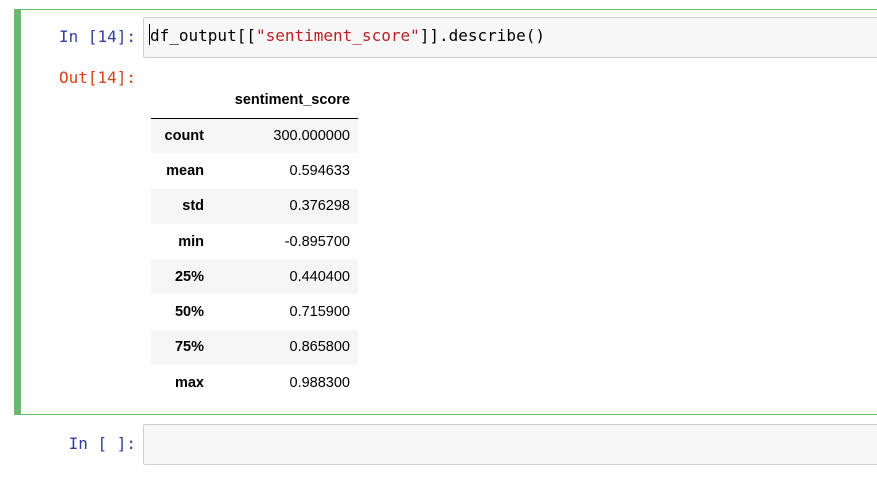 Image resolution: width=877 pixels, height=484 pixels. What do you see at coordinates (184, 135) in the screenshot?
I see `row-label: count` at bounding box center [184, 135].